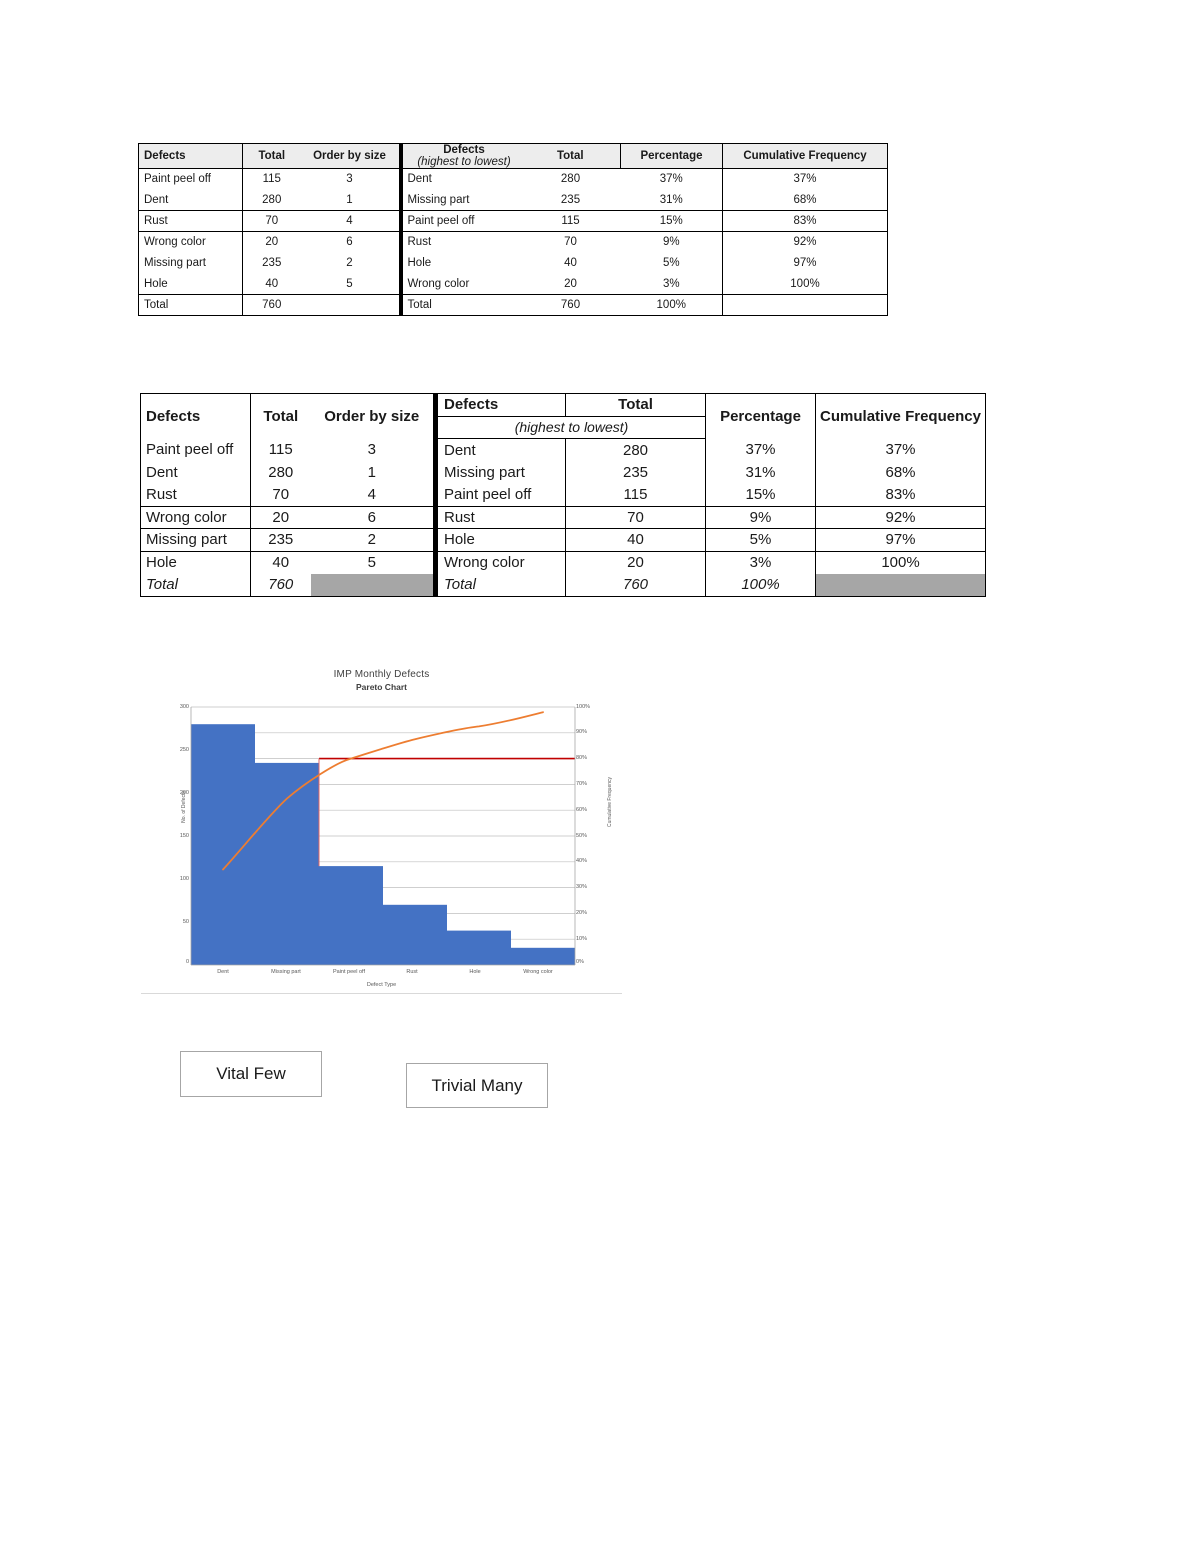 The width and height of the screenshot is (1200, 1553). Describe the element at coordinates (195, 540) in the screenshot. I see `t2-l-defect: Missing part` at that location.